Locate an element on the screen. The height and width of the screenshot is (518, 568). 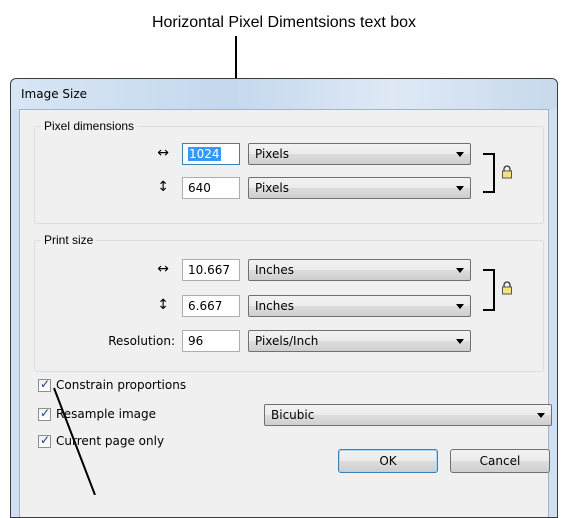
ok-button: OK is located at coordinates (388, 461).